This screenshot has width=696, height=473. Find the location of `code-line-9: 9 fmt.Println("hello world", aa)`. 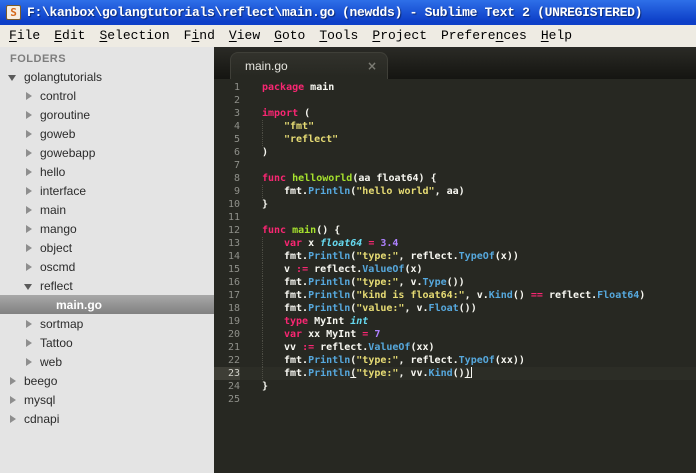

code-line-9: 9 fmt.Println("hello world", aa) is located at coordinates (455, 191).